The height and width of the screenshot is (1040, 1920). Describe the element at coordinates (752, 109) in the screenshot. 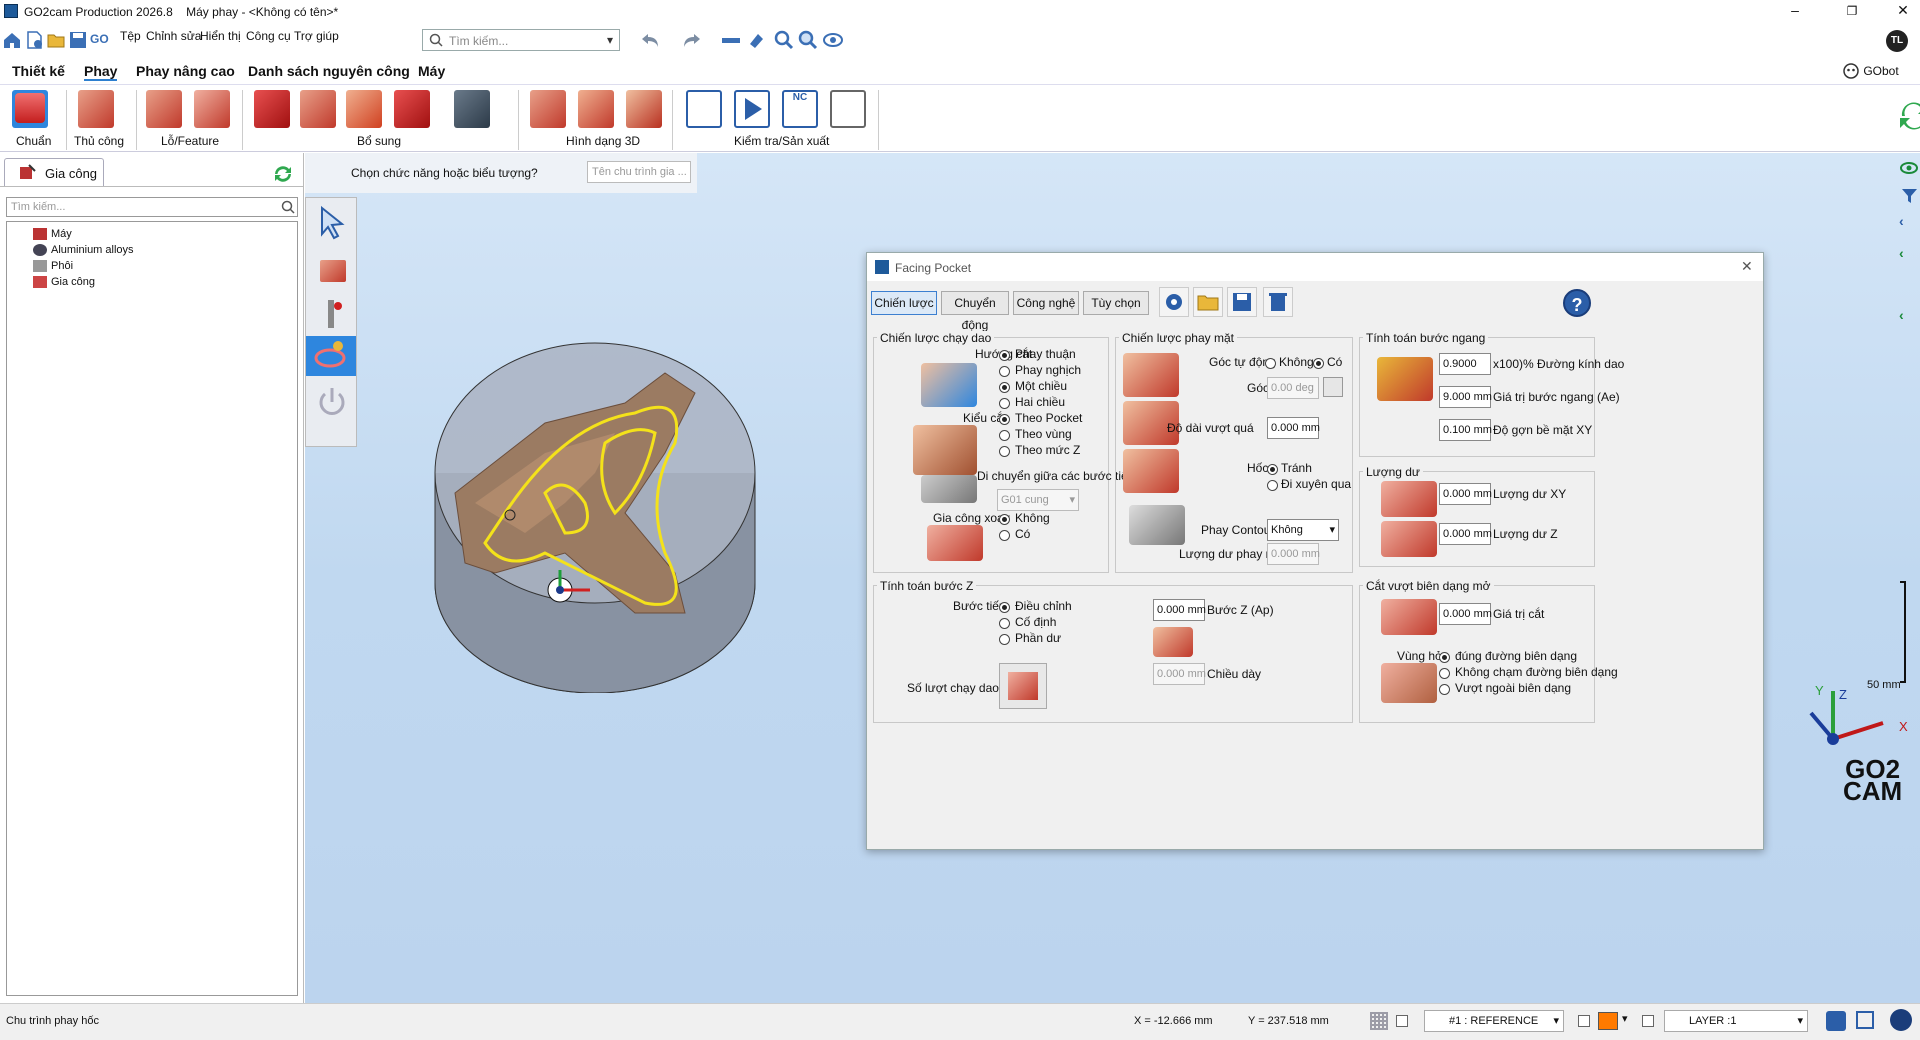

I see `simulate-play-button` at that location.